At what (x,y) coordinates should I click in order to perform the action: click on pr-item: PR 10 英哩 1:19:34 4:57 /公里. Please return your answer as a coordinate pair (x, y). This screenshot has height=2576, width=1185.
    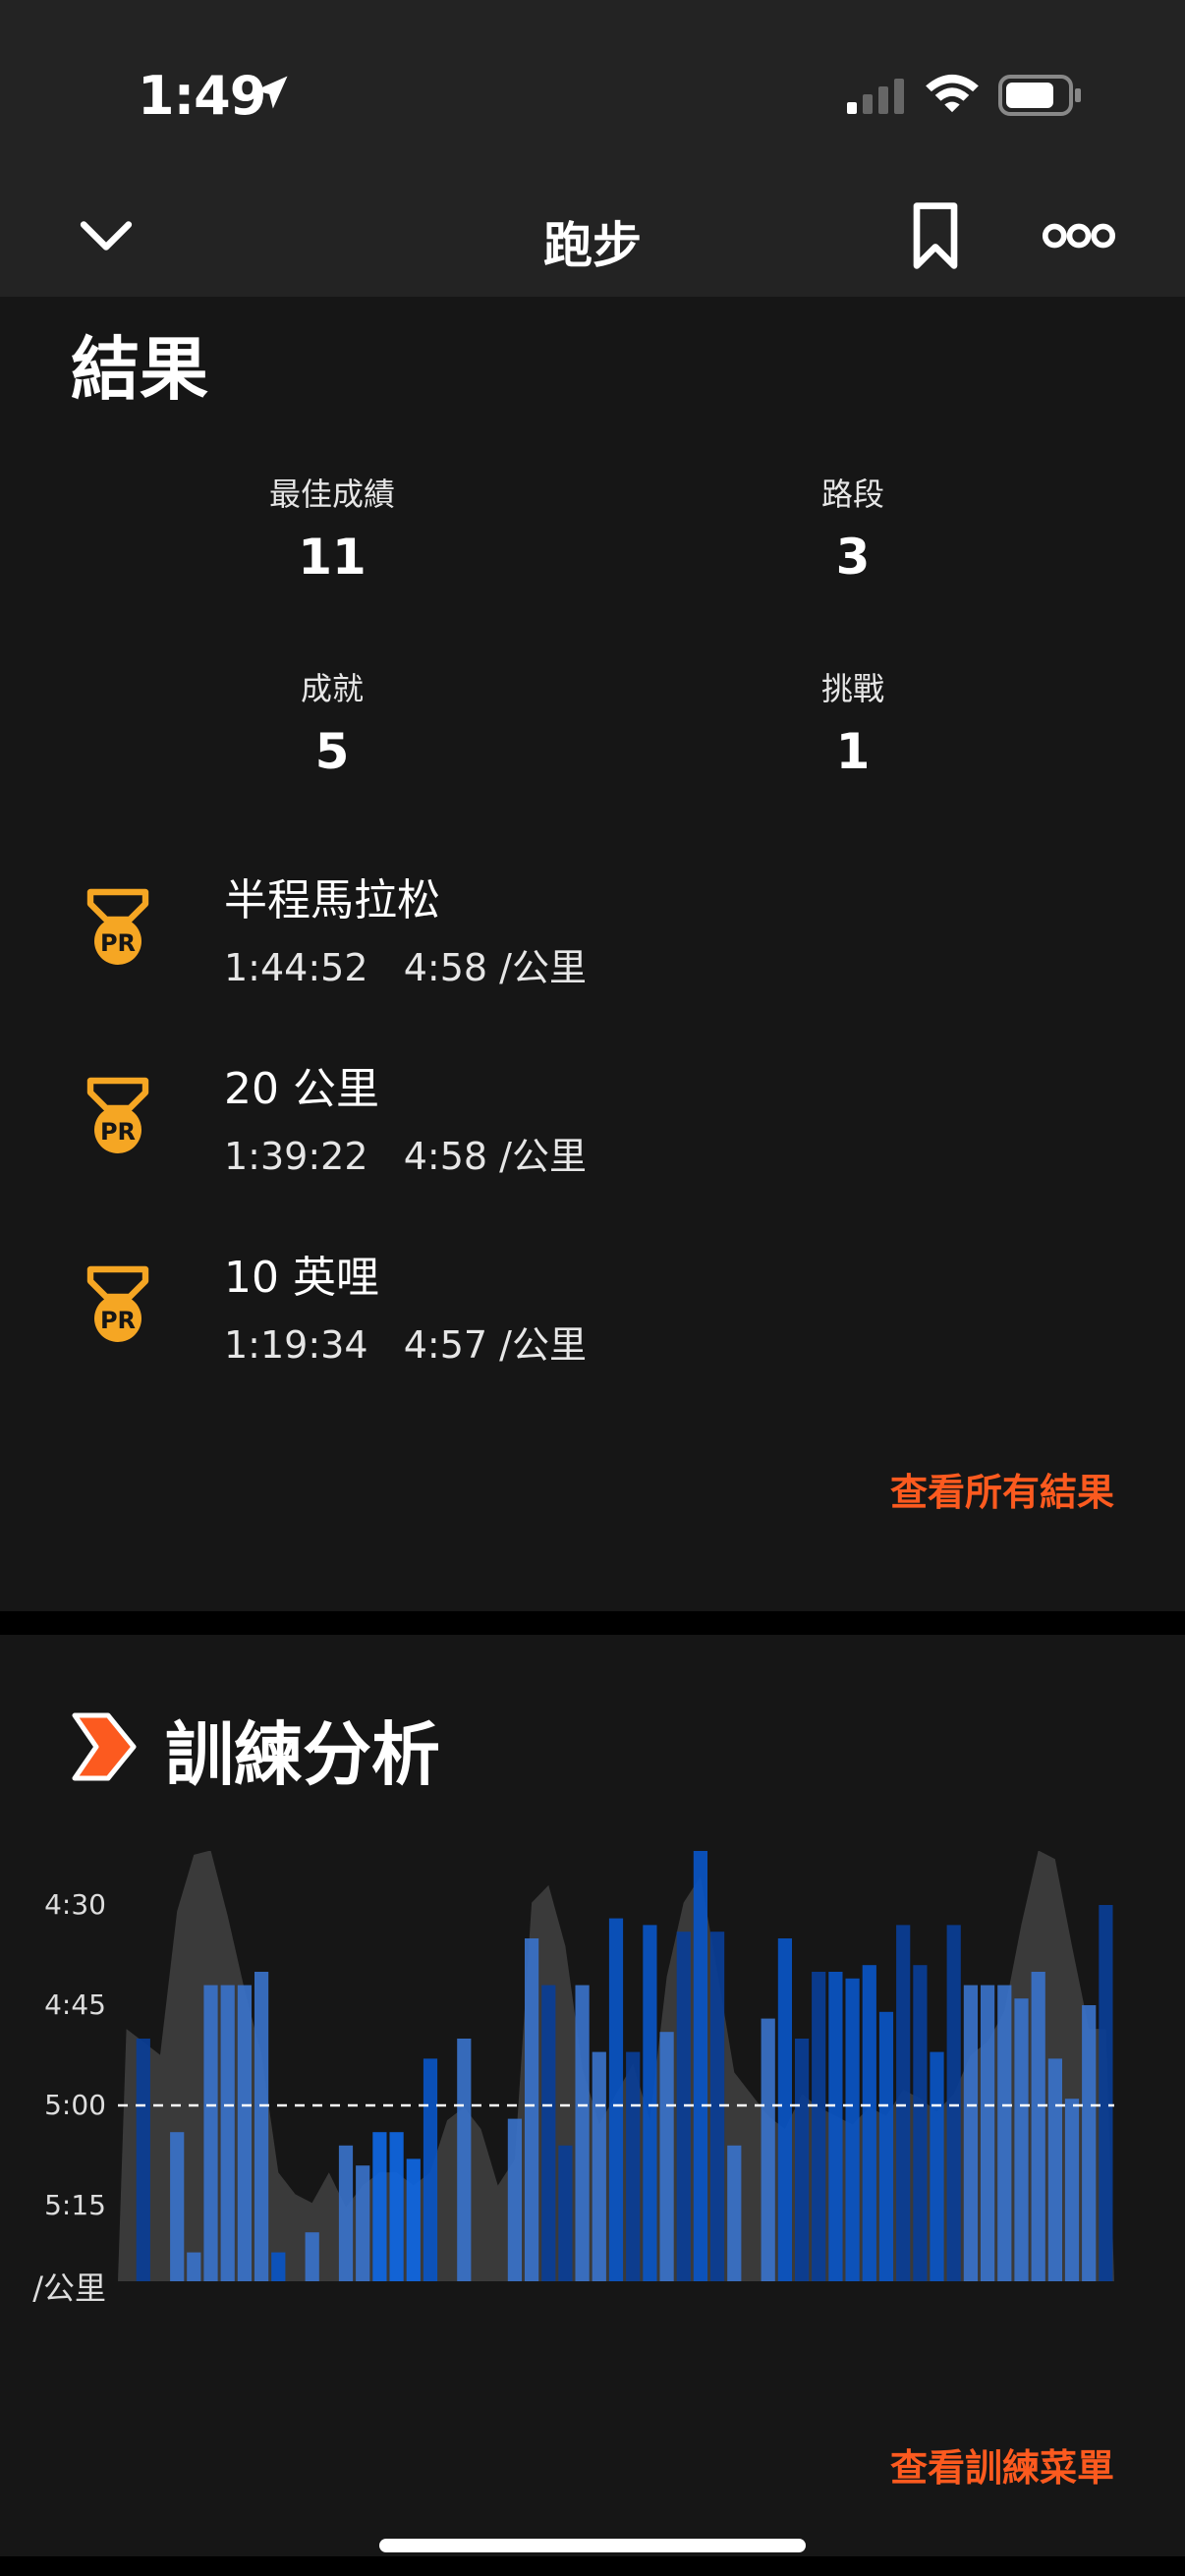
    Looking at the image, I should click on (592, 1309).